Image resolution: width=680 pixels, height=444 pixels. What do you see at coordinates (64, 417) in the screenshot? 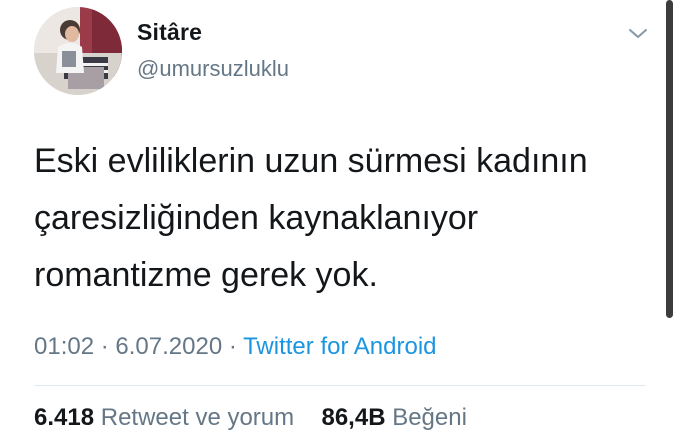
I see `retweets-count: 6.418` at bounding box center [64, 417].